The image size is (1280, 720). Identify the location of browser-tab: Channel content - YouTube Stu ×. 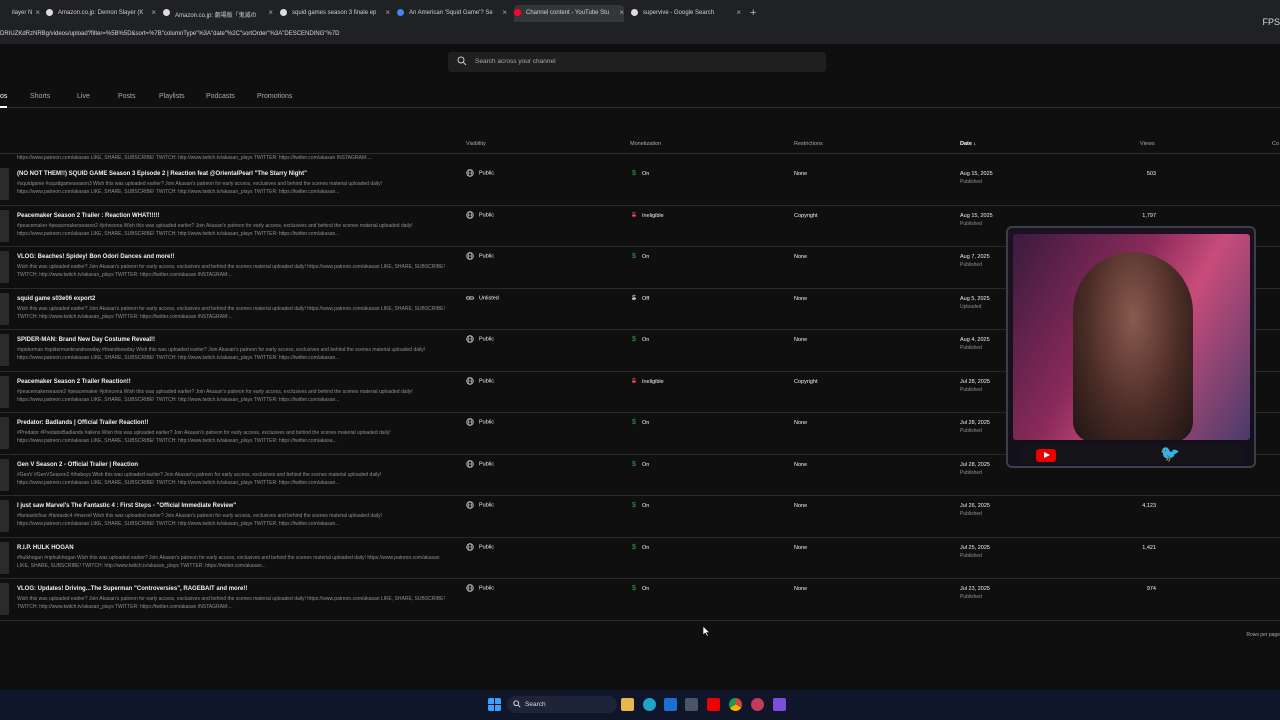
(569, 13).